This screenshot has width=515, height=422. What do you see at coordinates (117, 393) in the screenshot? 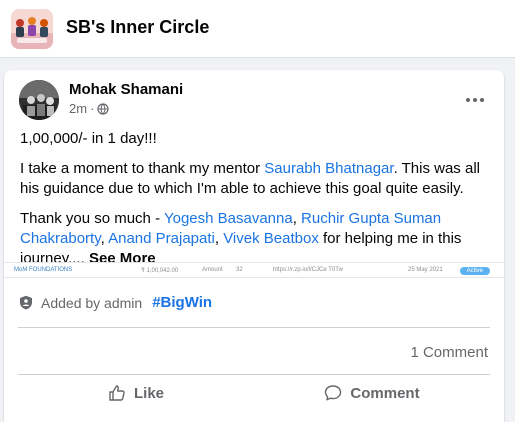
I see `thumbs-up-icon` at bounding box center [117, 393].